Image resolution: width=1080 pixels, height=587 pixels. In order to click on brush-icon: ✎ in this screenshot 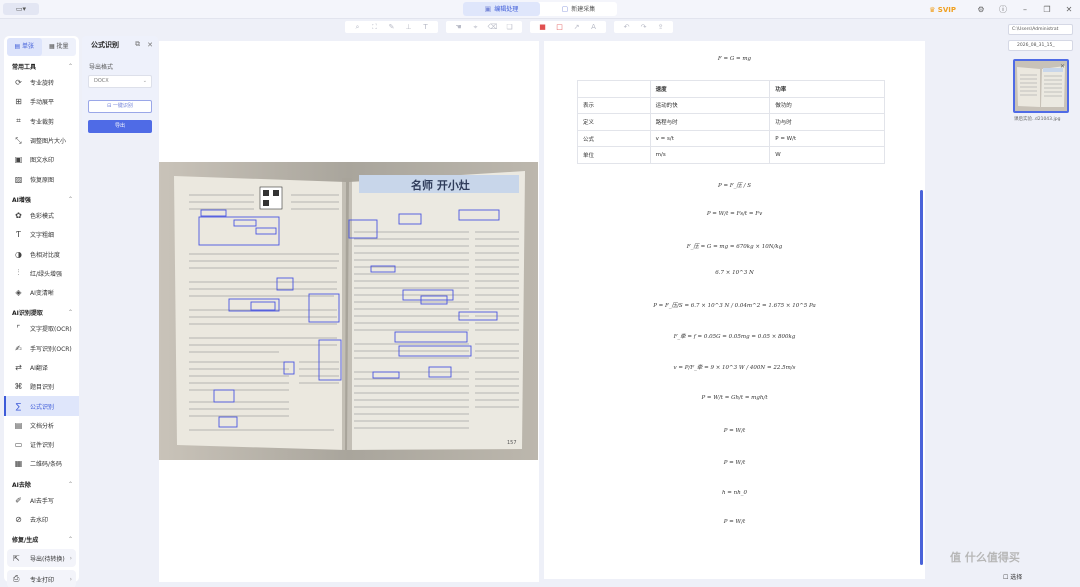, I will do `click(391, 27)`.